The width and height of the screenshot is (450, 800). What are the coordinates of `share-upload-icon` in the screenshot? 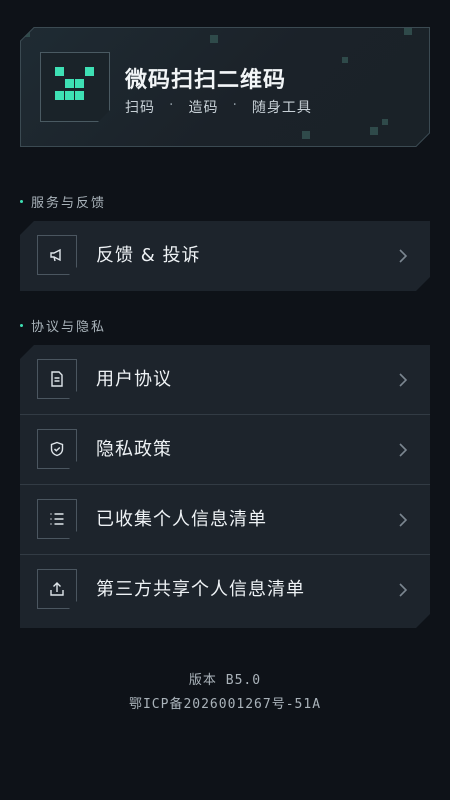 It's located at (57, 589).